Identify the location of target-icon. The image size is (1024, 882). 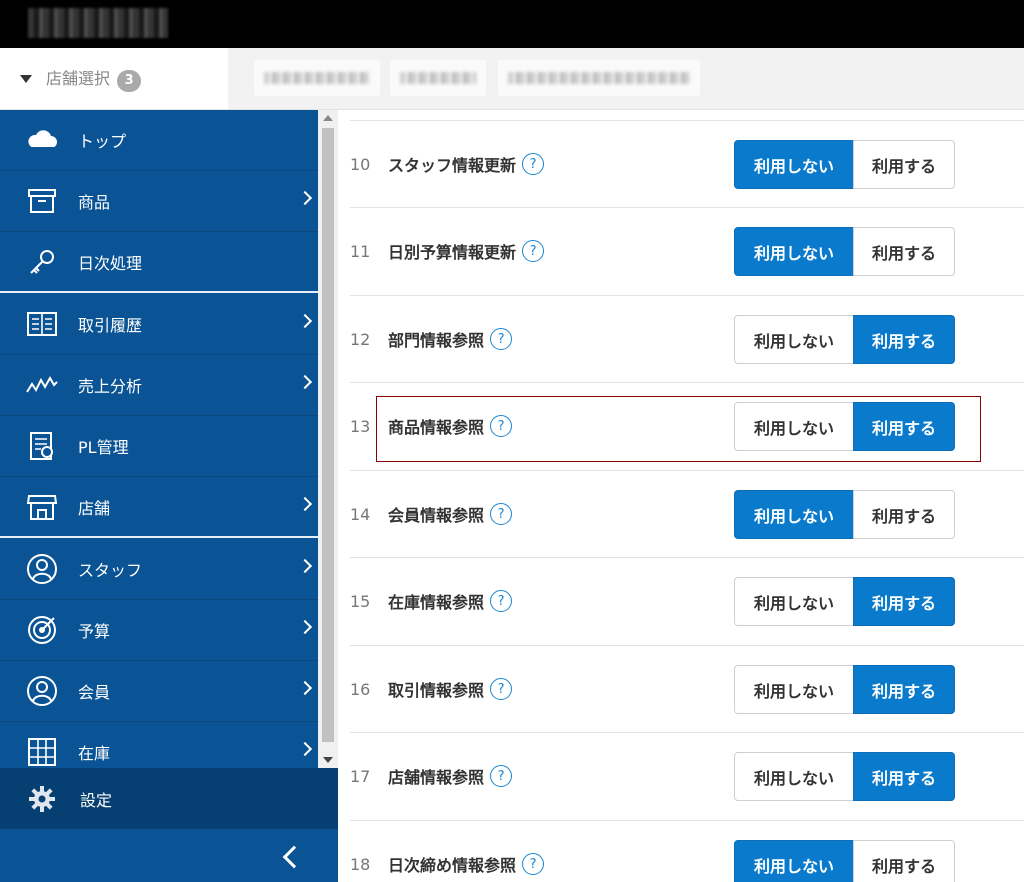
(42, 630).